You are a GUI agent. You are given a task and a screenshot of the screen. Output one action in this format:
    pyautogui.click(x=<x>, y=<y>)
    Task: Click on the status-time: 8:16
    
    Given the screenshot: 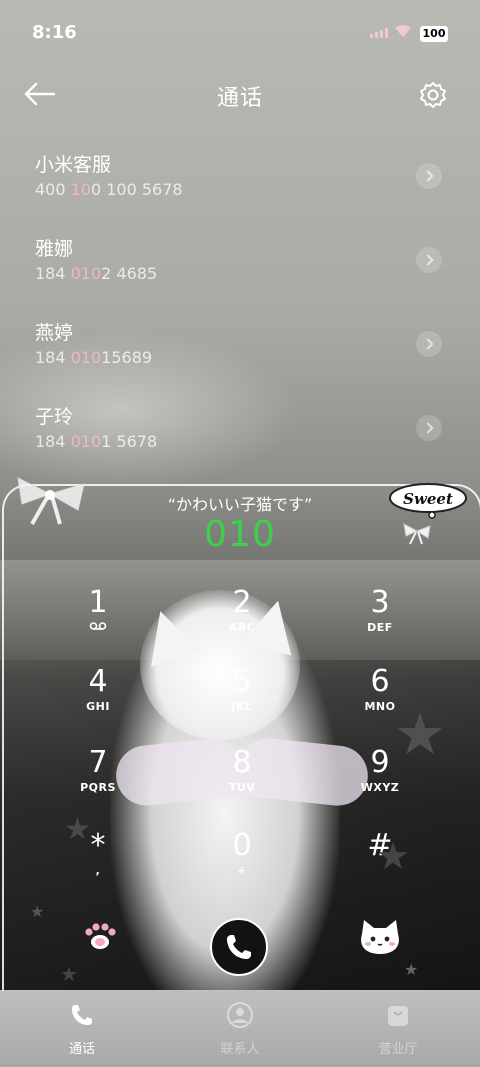 What is the action you would take?
    pyautogui.click(x=54, y=32)
    